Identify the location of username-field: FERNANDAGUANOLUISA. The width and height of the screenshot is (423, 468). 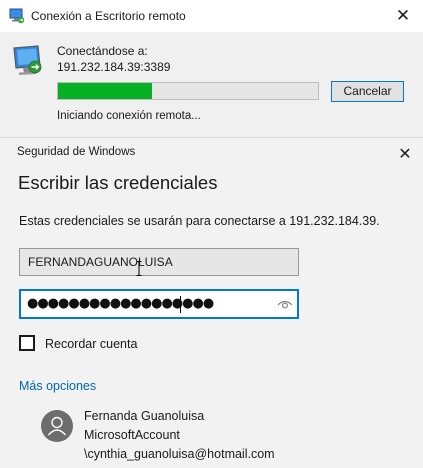
(159, 262).